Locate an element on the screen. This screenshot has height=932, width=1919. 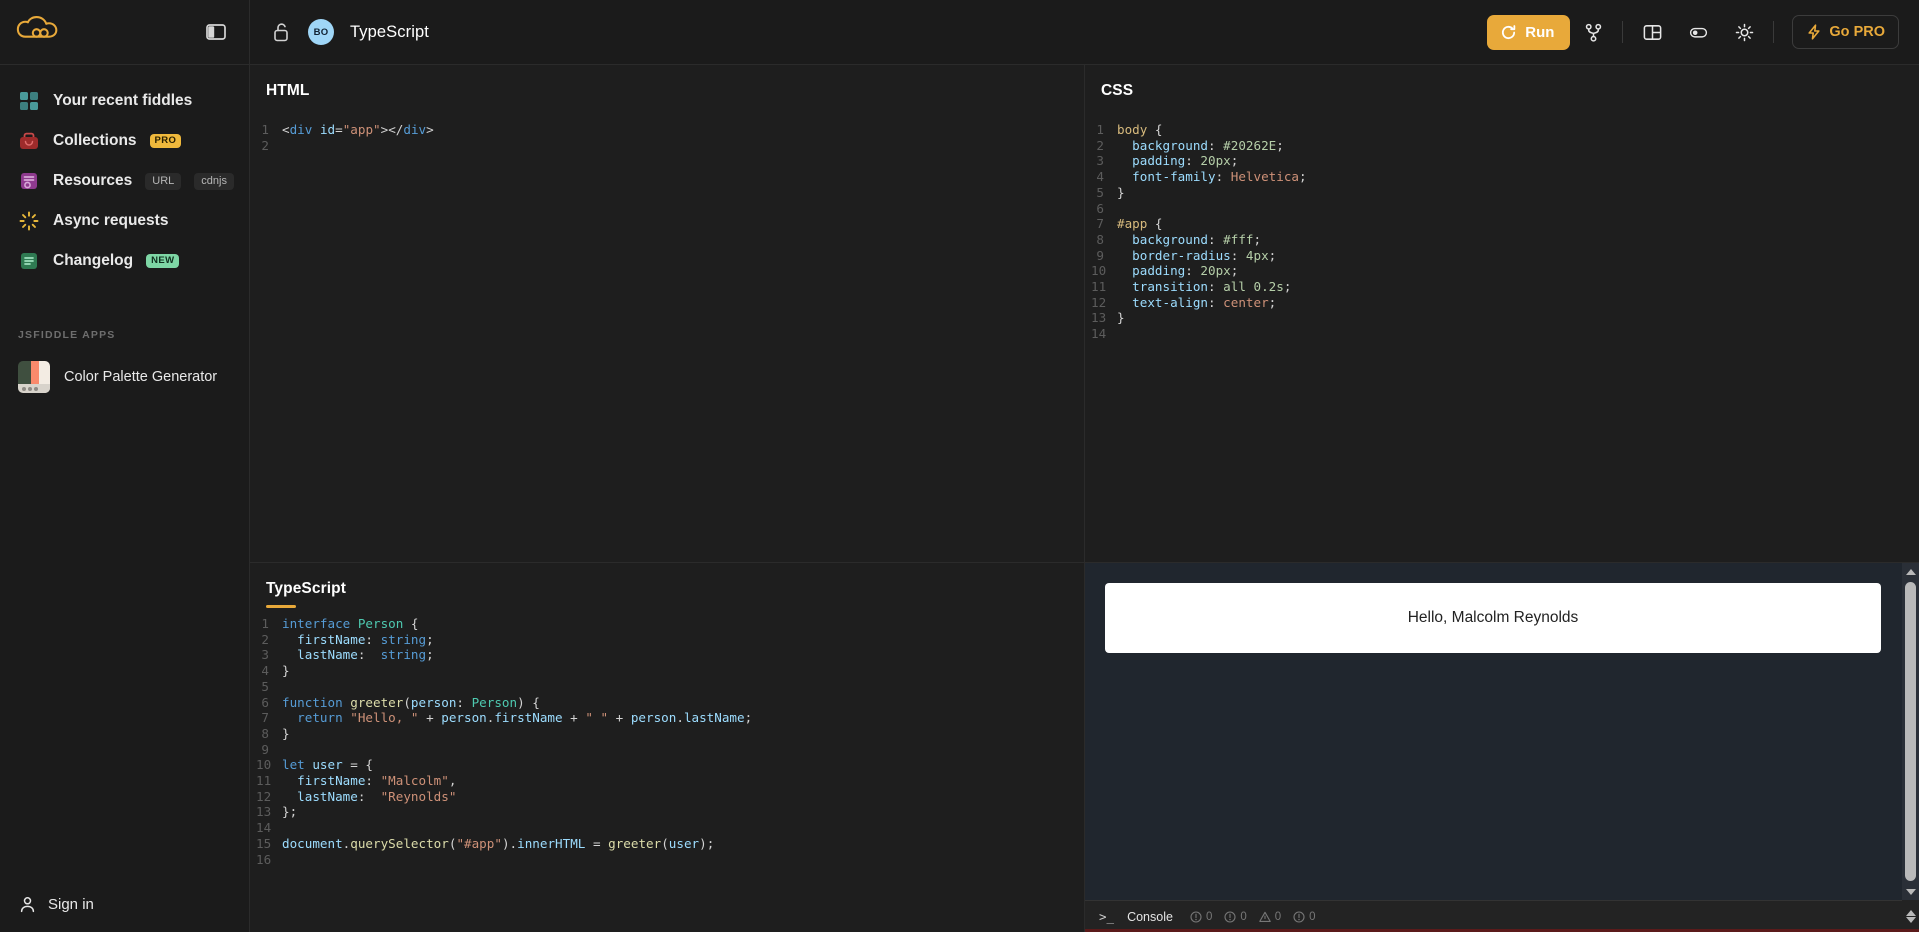
console-scroll-arrows is located at coordinates (1910, 916).